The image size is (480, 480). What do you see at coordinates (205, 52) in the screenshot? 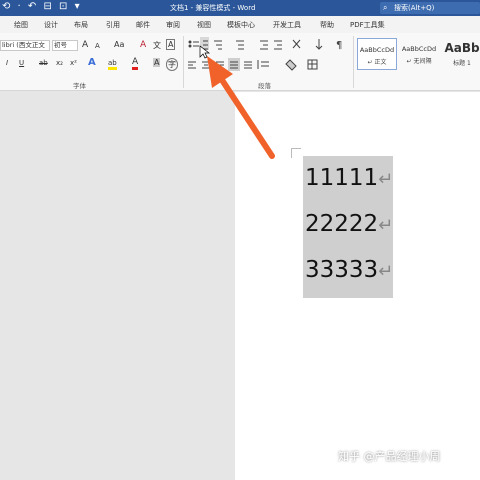
I see `cursor-icon` at bounding box center [205, 52].